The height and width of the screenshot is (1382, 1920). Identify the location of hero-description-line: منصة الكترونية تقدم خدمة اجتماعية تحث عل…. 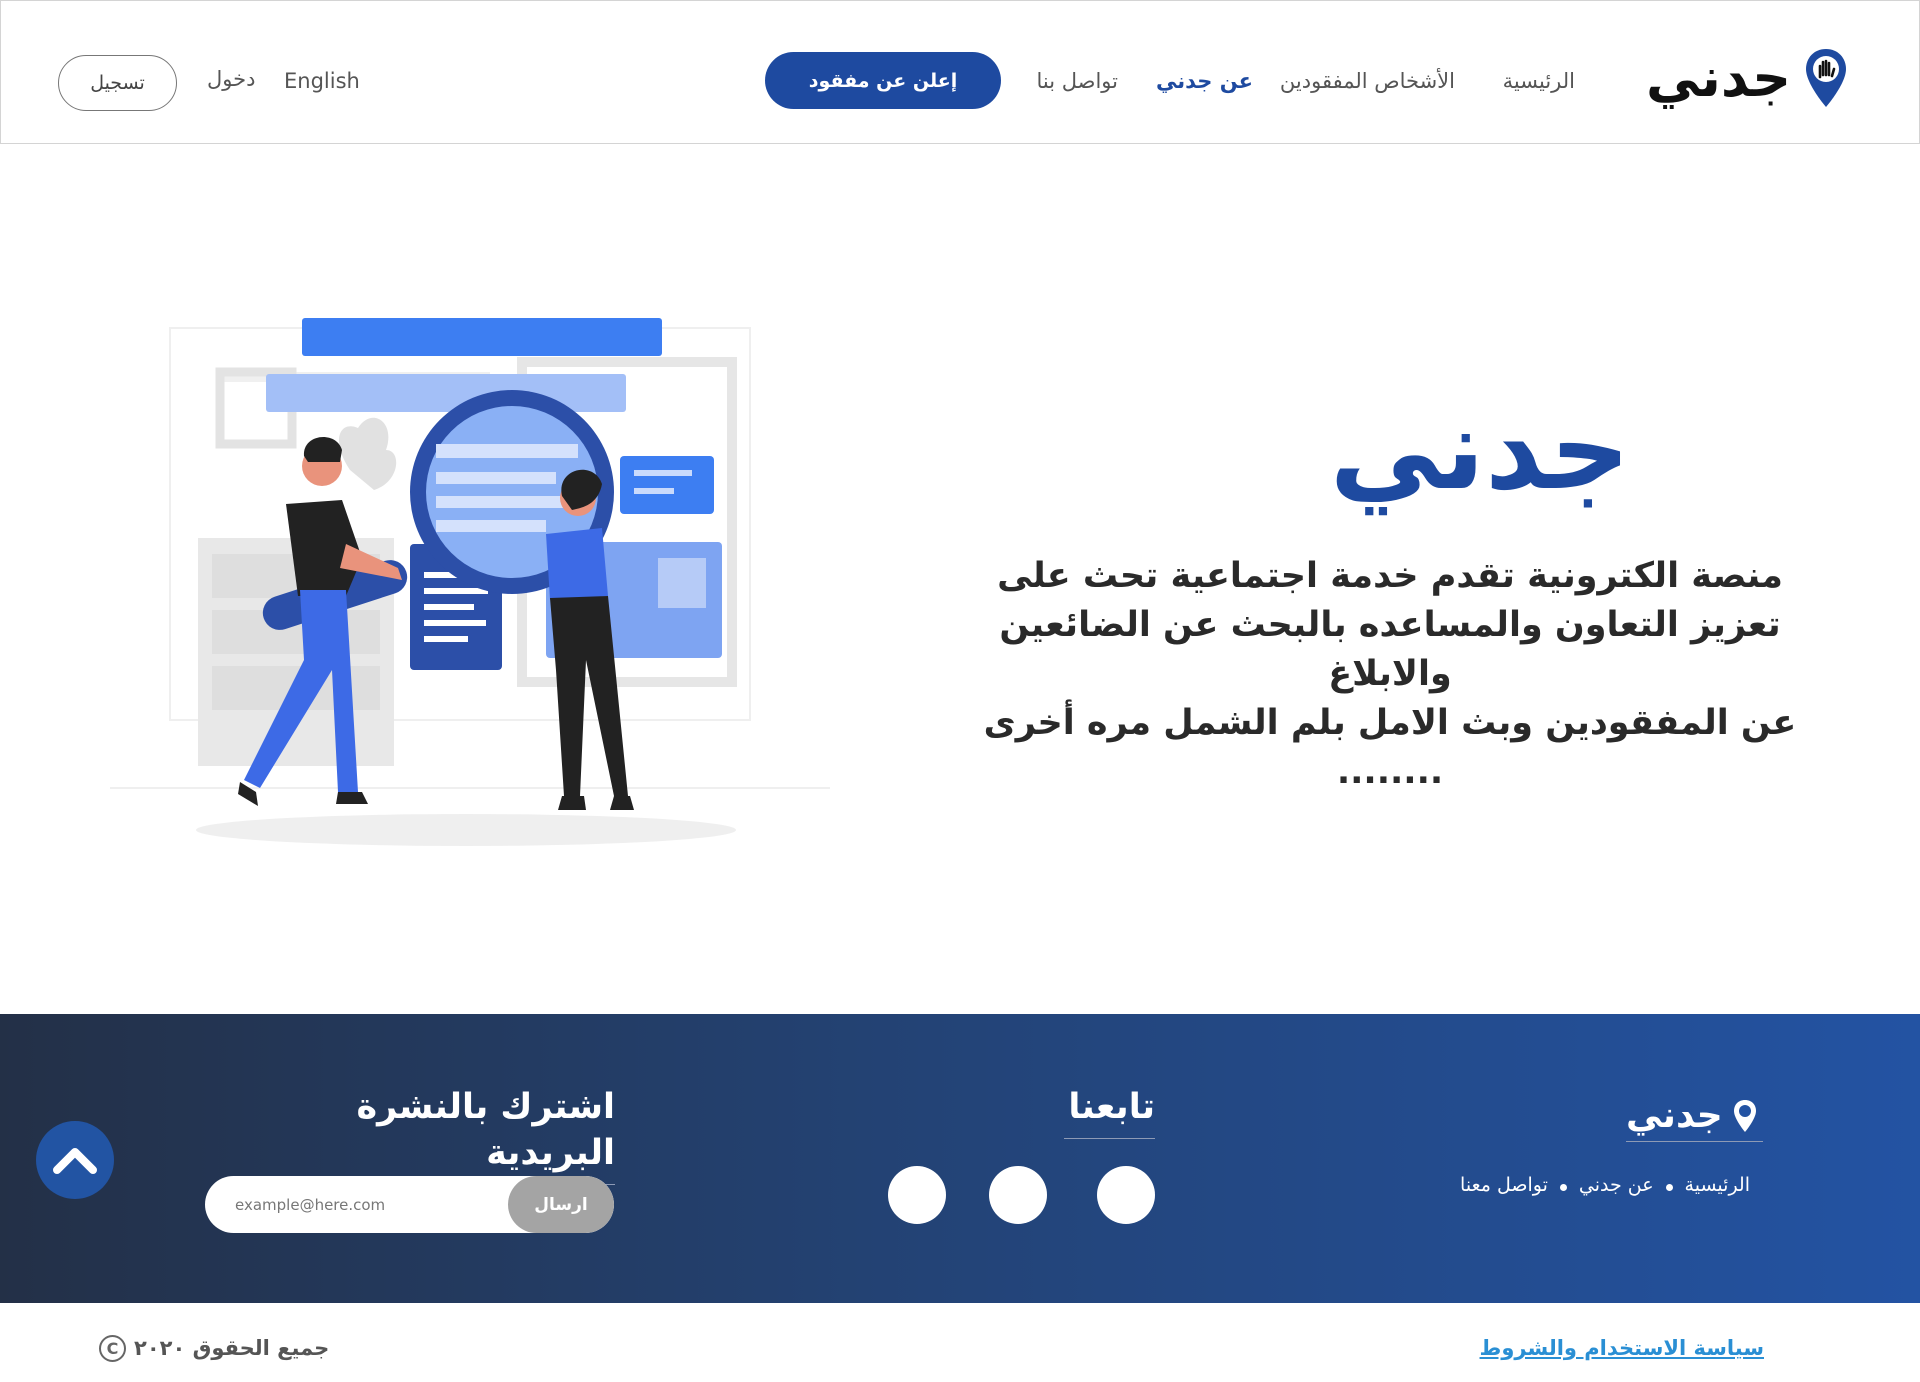
(1390, 576).